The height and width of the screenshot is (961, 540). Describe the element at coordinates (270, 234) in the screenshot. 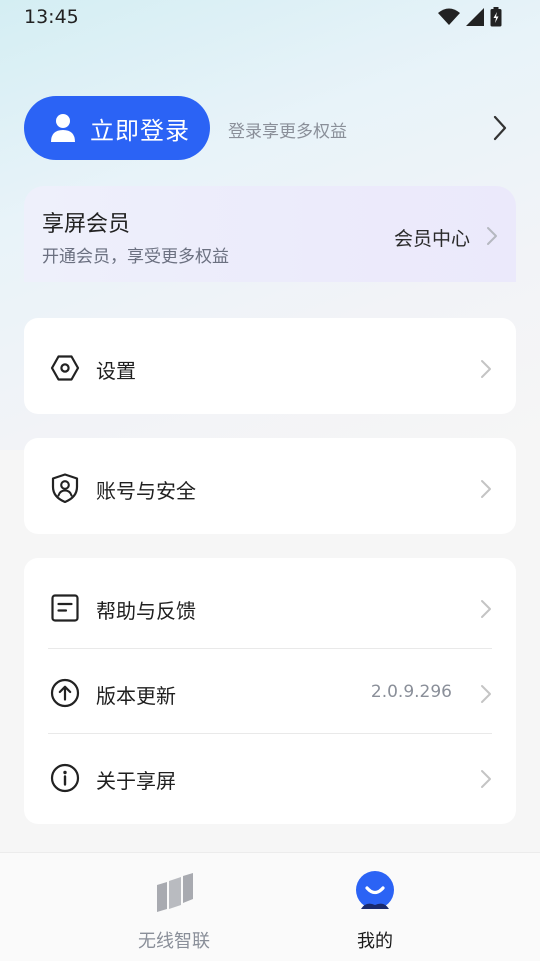

I see `vip-membership-card: 享屏会员 开通会员，享受更多权益 会员中心` at that location.